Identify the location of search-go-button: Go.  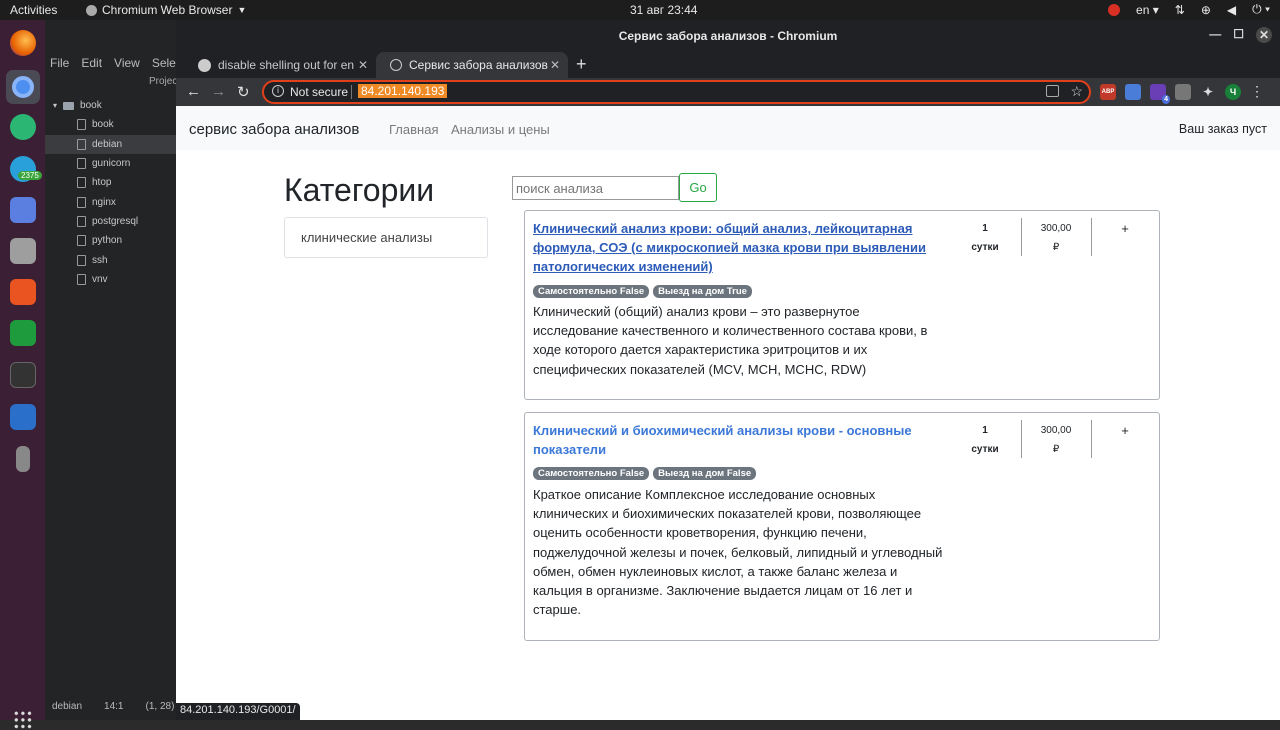
(698, 187).